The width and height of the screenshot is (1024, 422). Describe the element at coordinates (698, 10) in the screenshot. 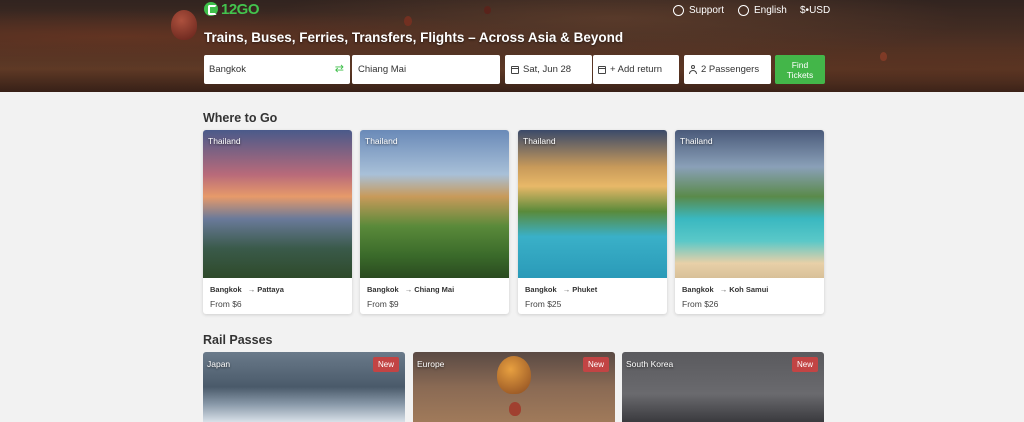

I see `support-link: Support` at that location.